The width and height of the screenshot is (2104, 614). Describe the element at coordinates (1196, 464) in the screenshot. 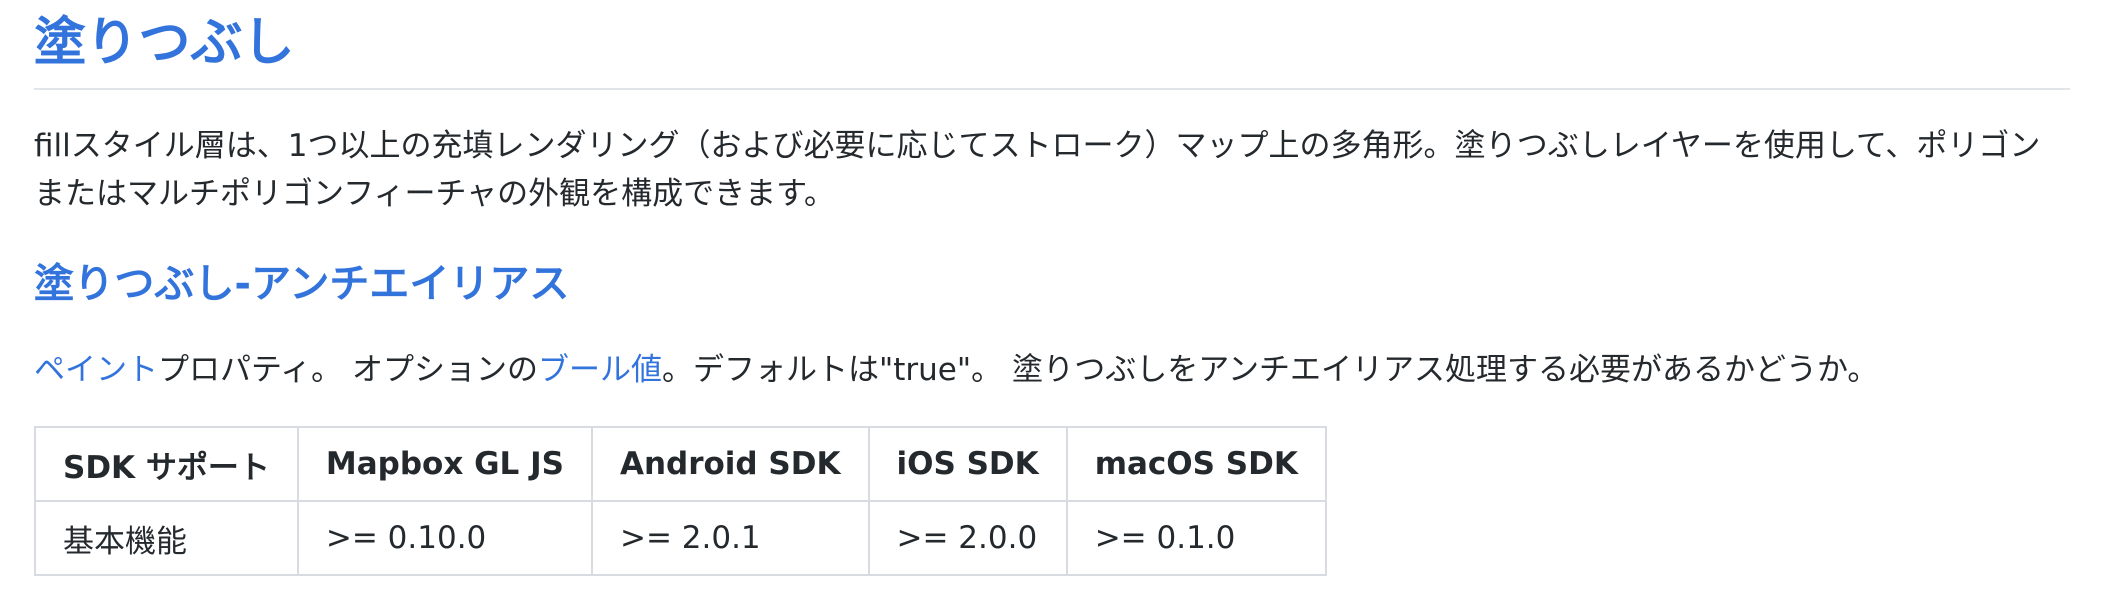

I see `header-macos-sdk: macOS SDK` at that location.